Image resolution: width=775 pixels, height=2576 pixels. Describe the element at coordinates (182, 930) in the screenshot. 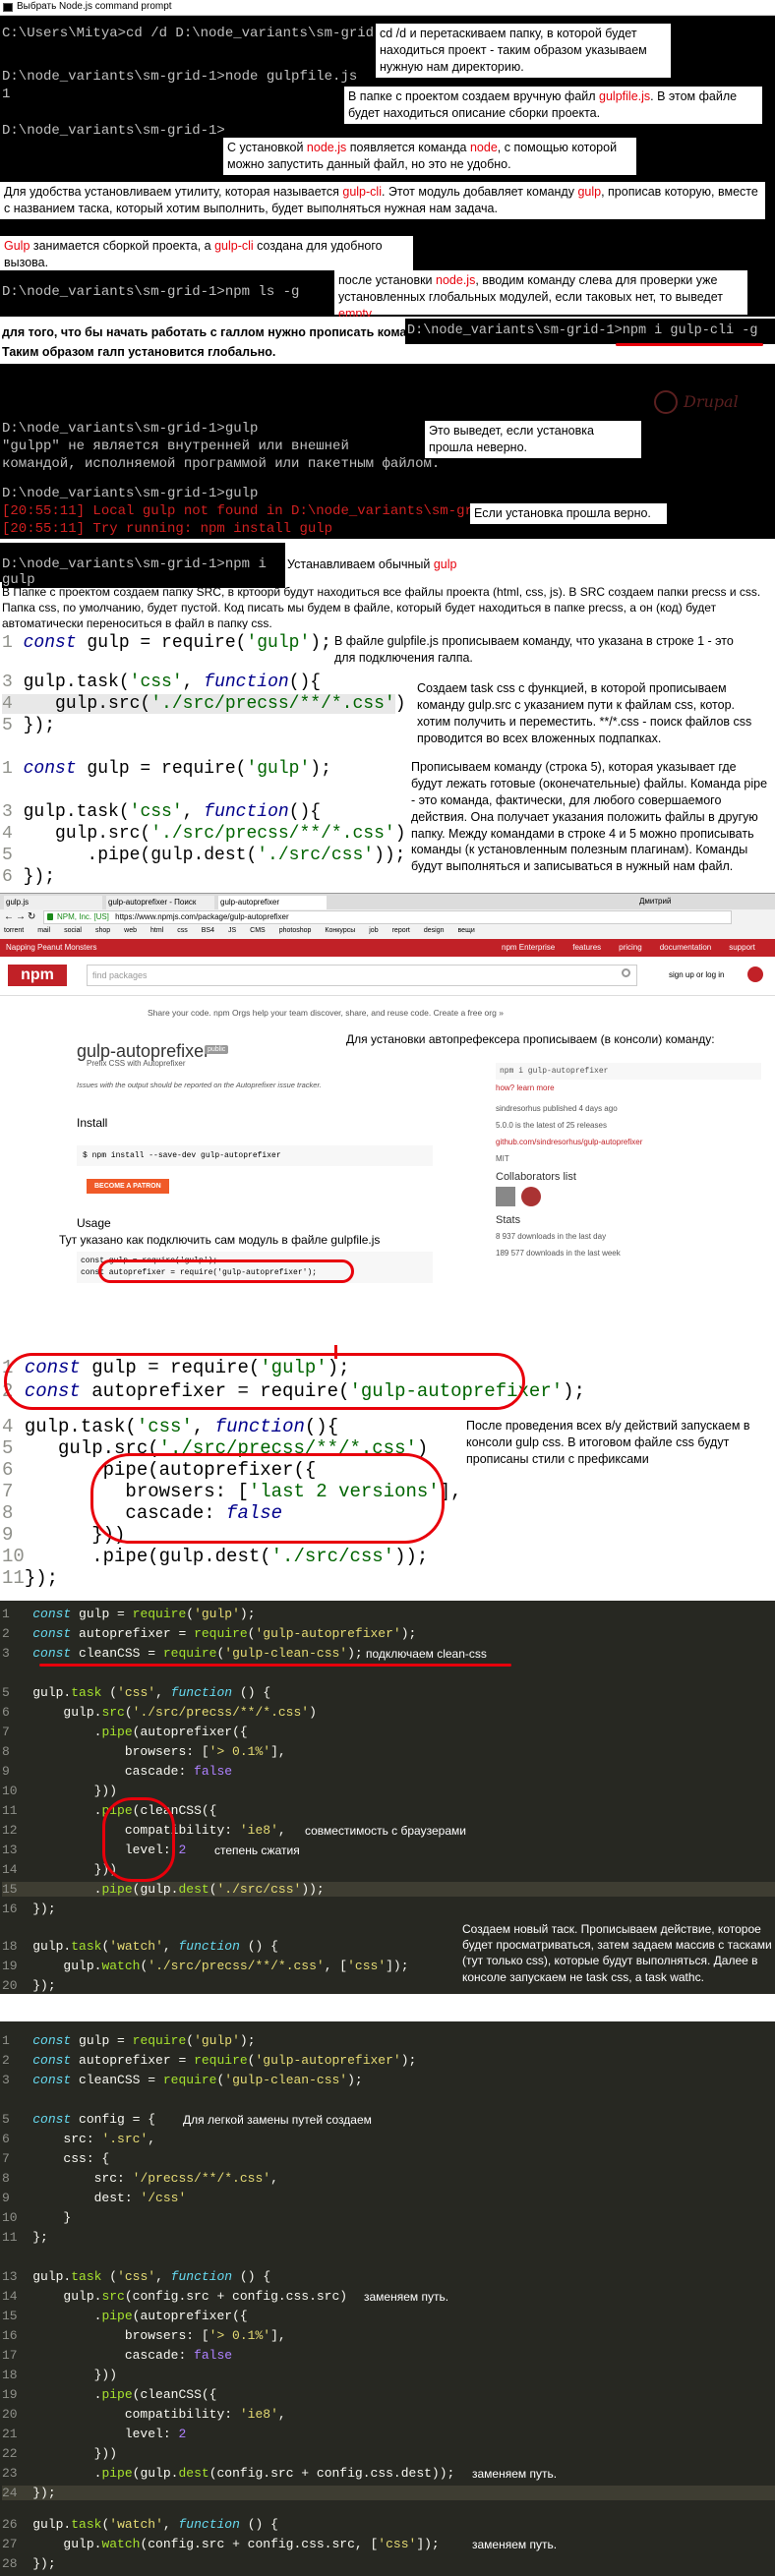

I see `bookmark-item: css` at that location.